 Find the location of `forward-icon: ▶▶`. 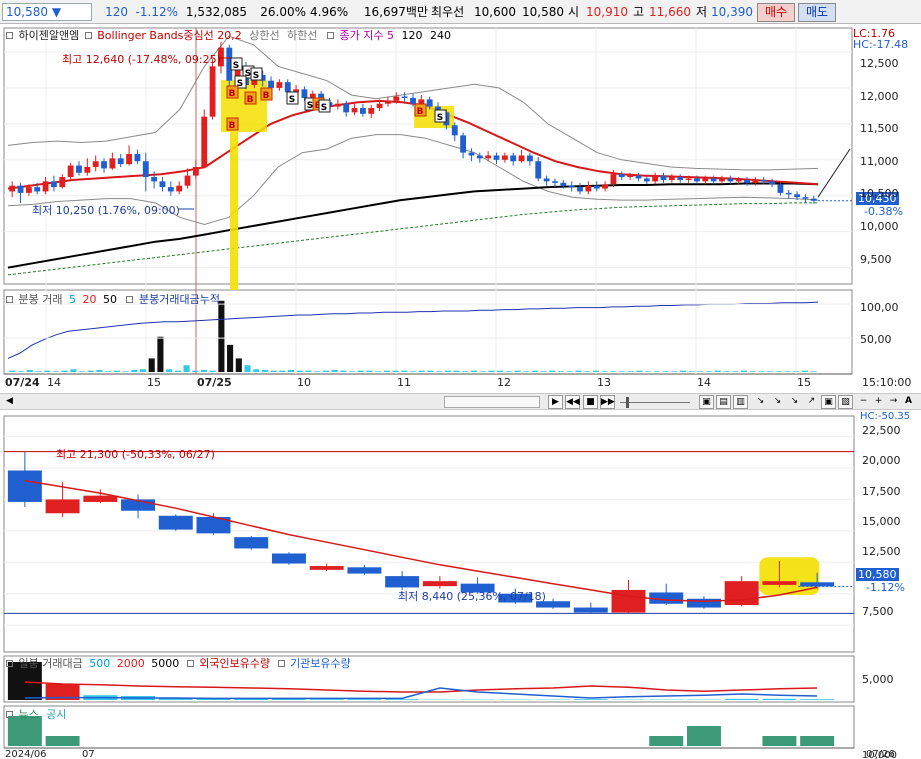

forward-icon: ▶▶ is located at coordinates (607, 402).